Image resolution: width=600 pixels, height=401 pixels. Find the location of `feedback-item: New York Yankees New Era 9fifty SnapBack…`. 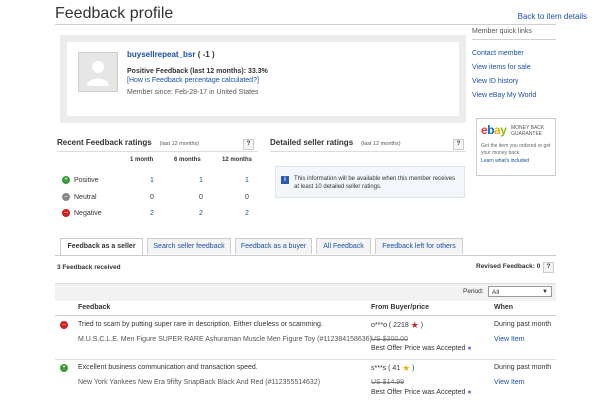

feedback-item: New York Yankees New Era 9fifty SnapBack… is located at coordinates (199, 382).